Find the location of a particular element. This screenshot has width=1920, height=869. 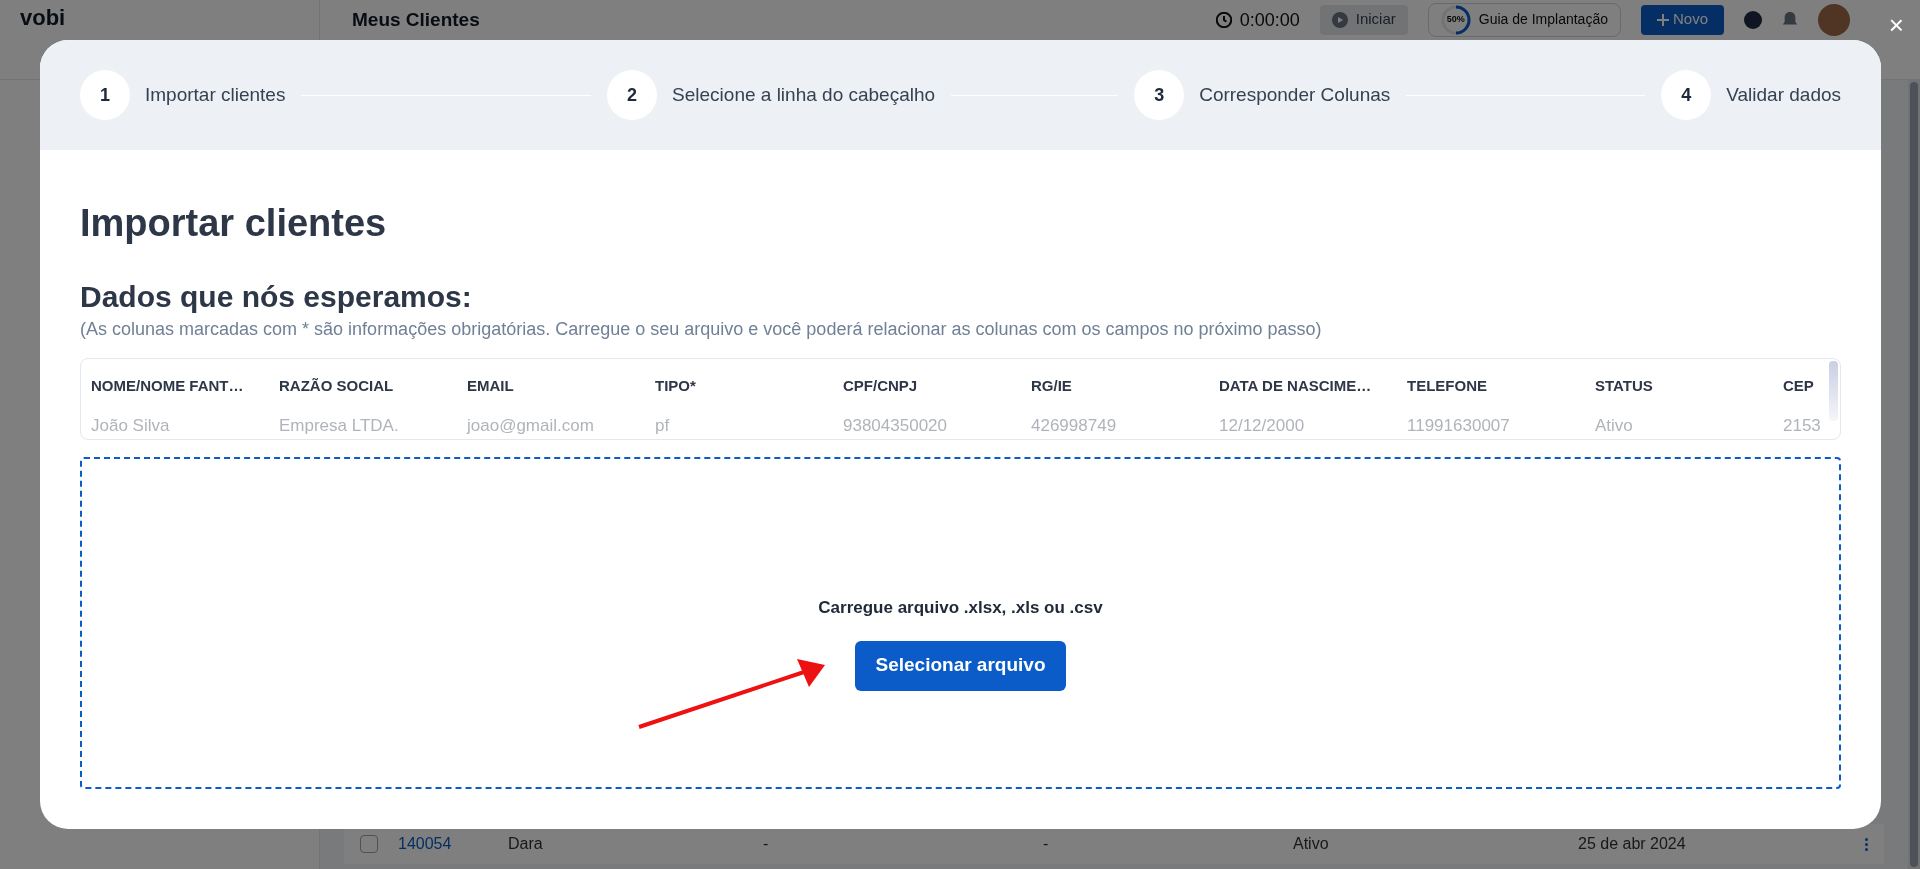

guide-card: 50% Guia de Implantação is located at coordinates (1524, 19).